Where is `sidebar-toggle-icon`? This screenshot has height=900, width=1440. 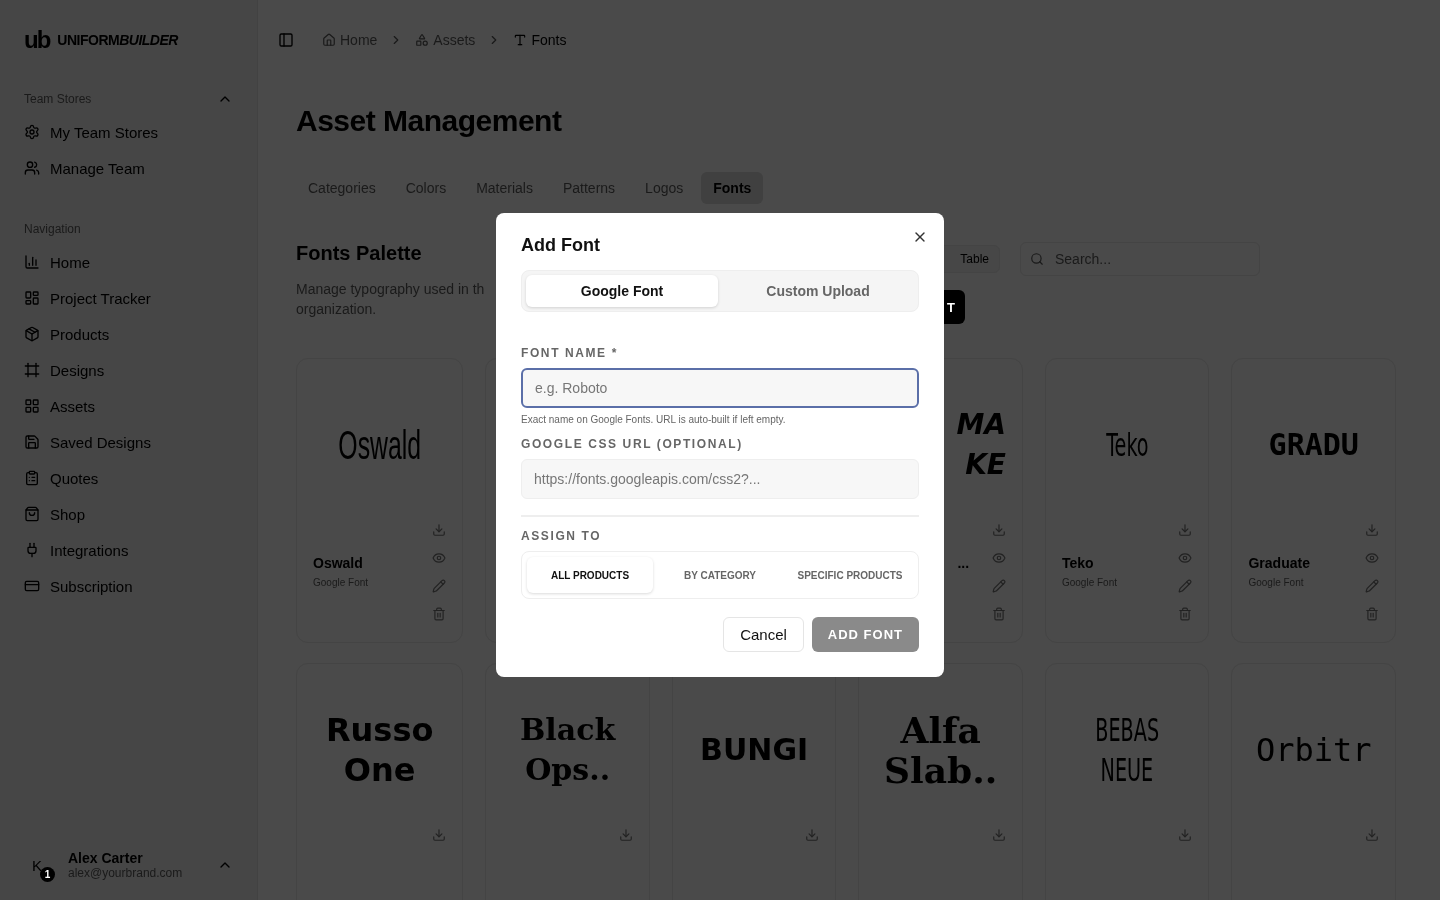
sidebar-toggle-icon is located at coordinates (286, 40).